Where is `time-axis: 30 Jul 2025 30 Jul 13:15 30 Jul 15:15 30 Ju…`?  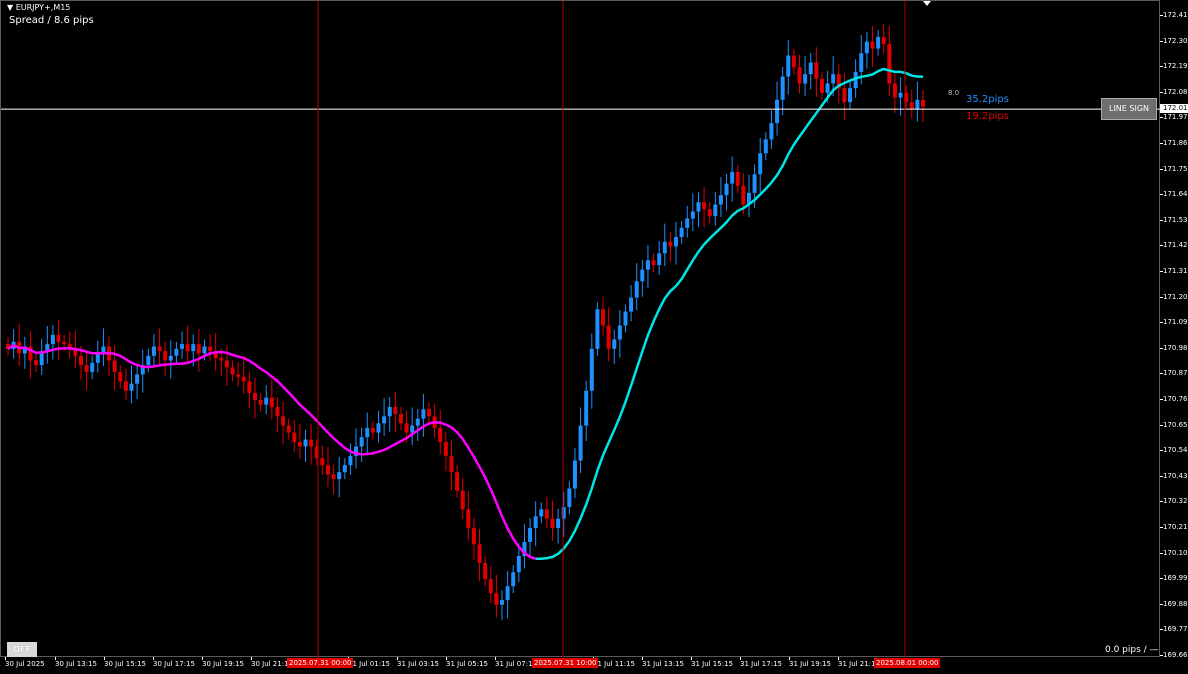
time-axis: 30 Jul 2025 30 Jul 13:15 30 Jul 15:15 30 Ju… is located at coordinates (594, 665).